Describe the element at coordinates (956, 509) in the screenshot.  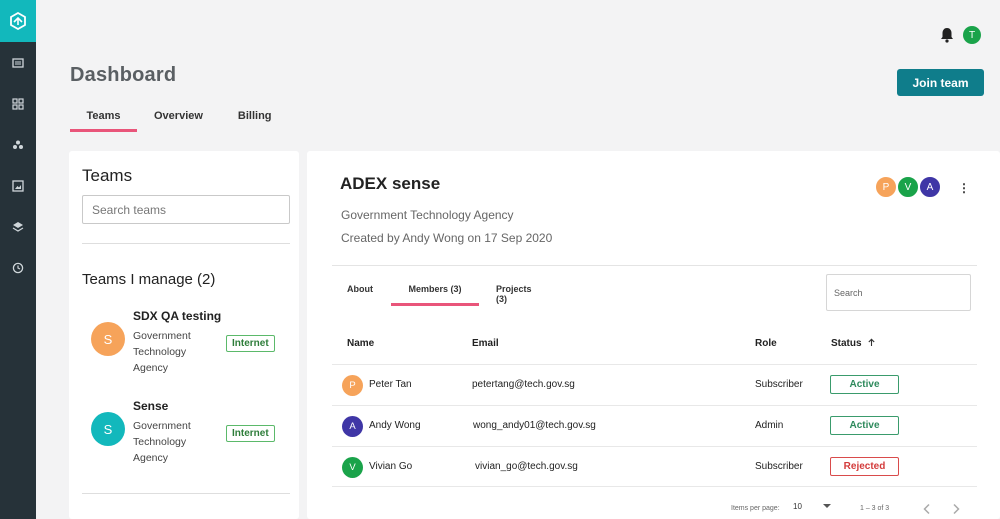
I see `chevron-right-icon` at that location.